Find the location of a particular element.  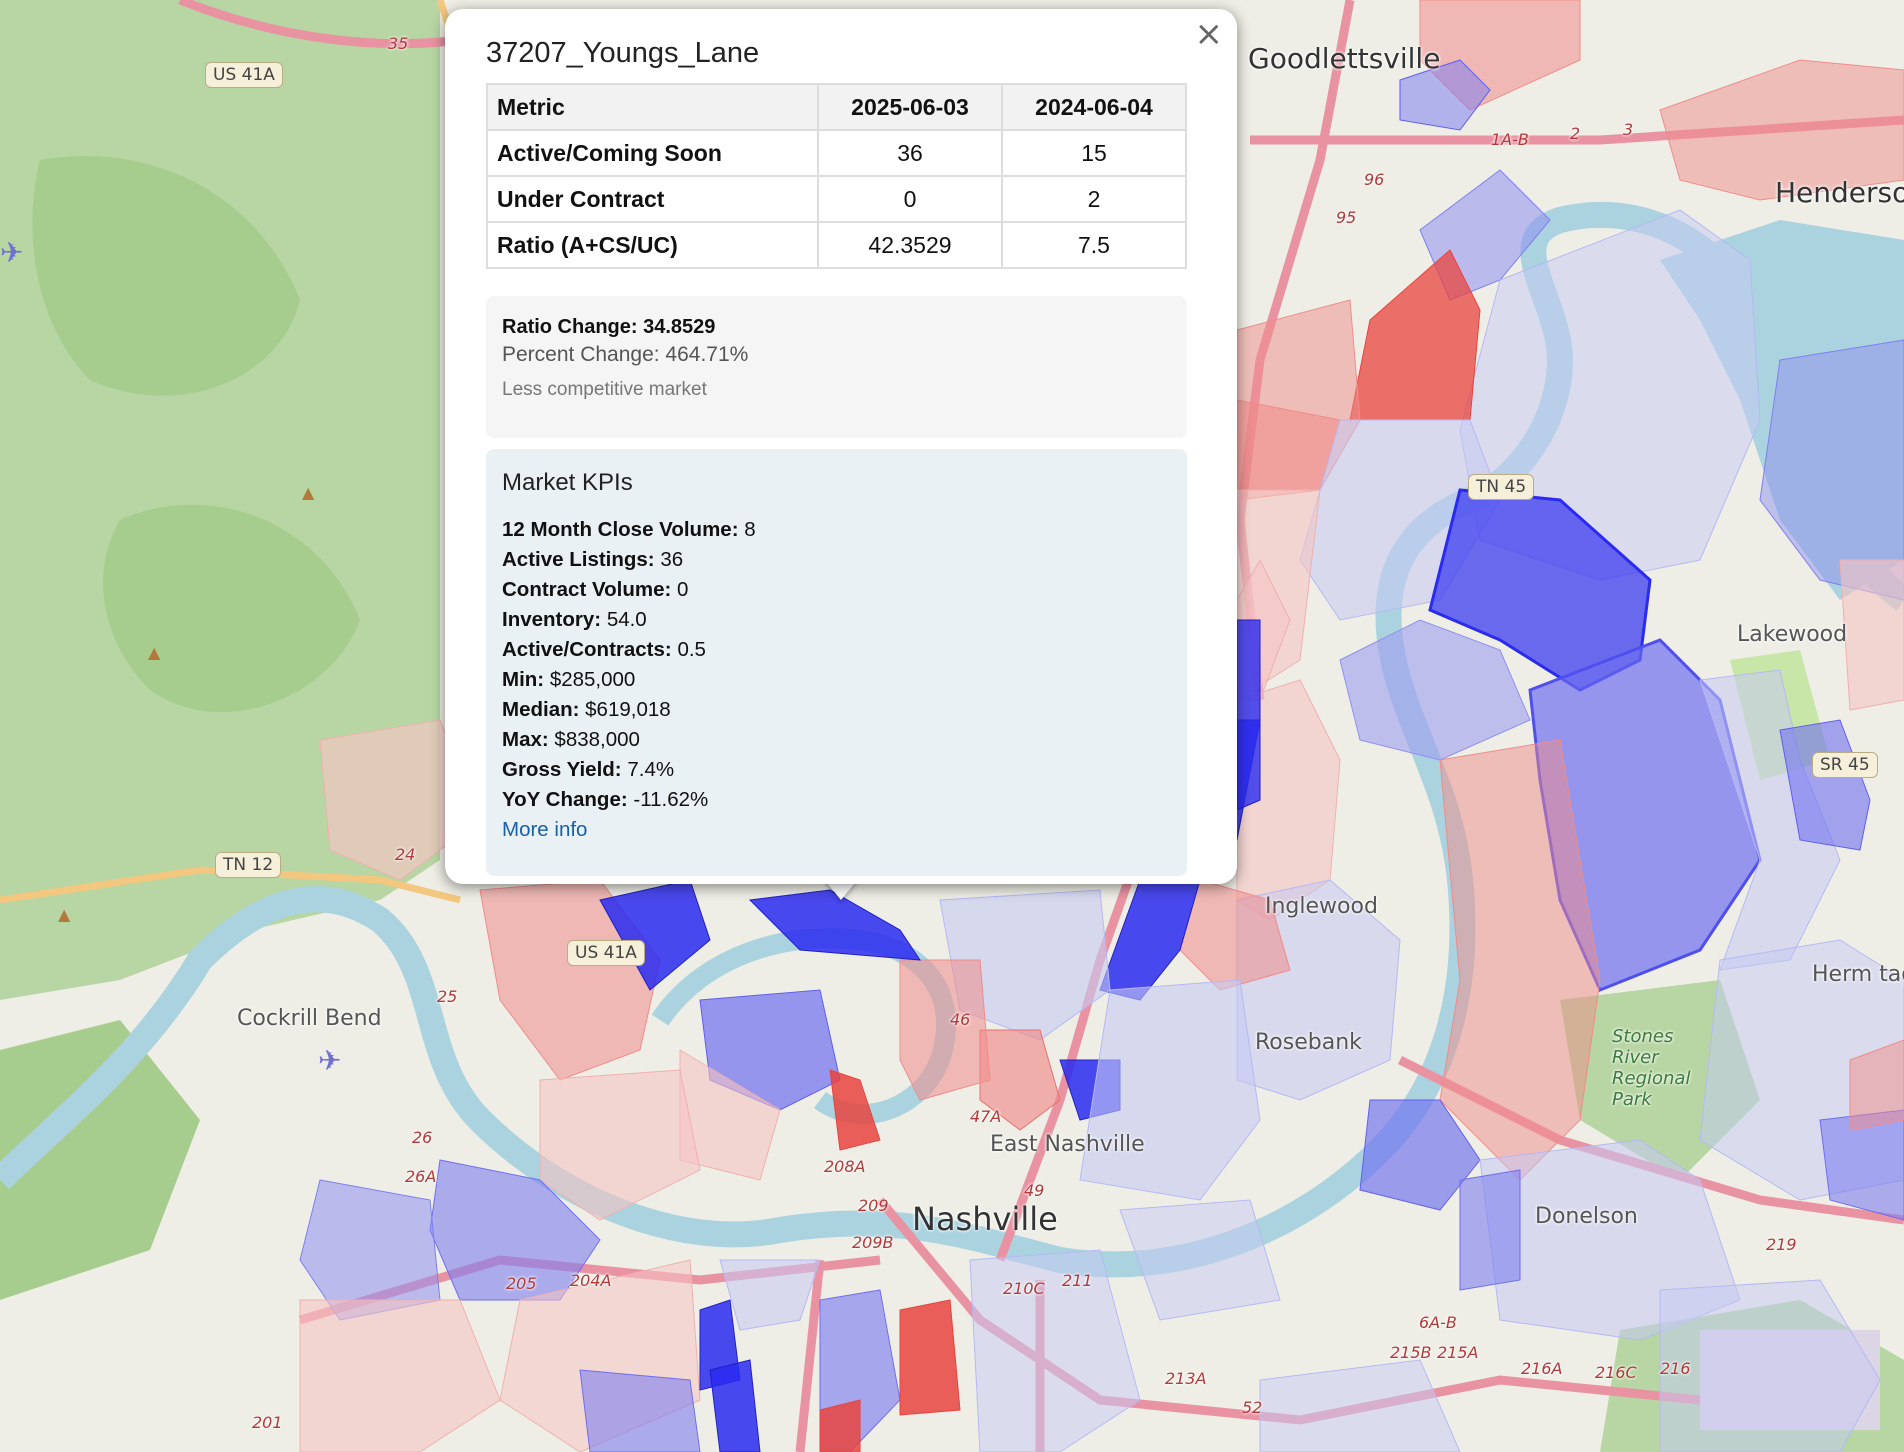

kpi-row: Max: $838,000 is located at coordinates (836, 740).